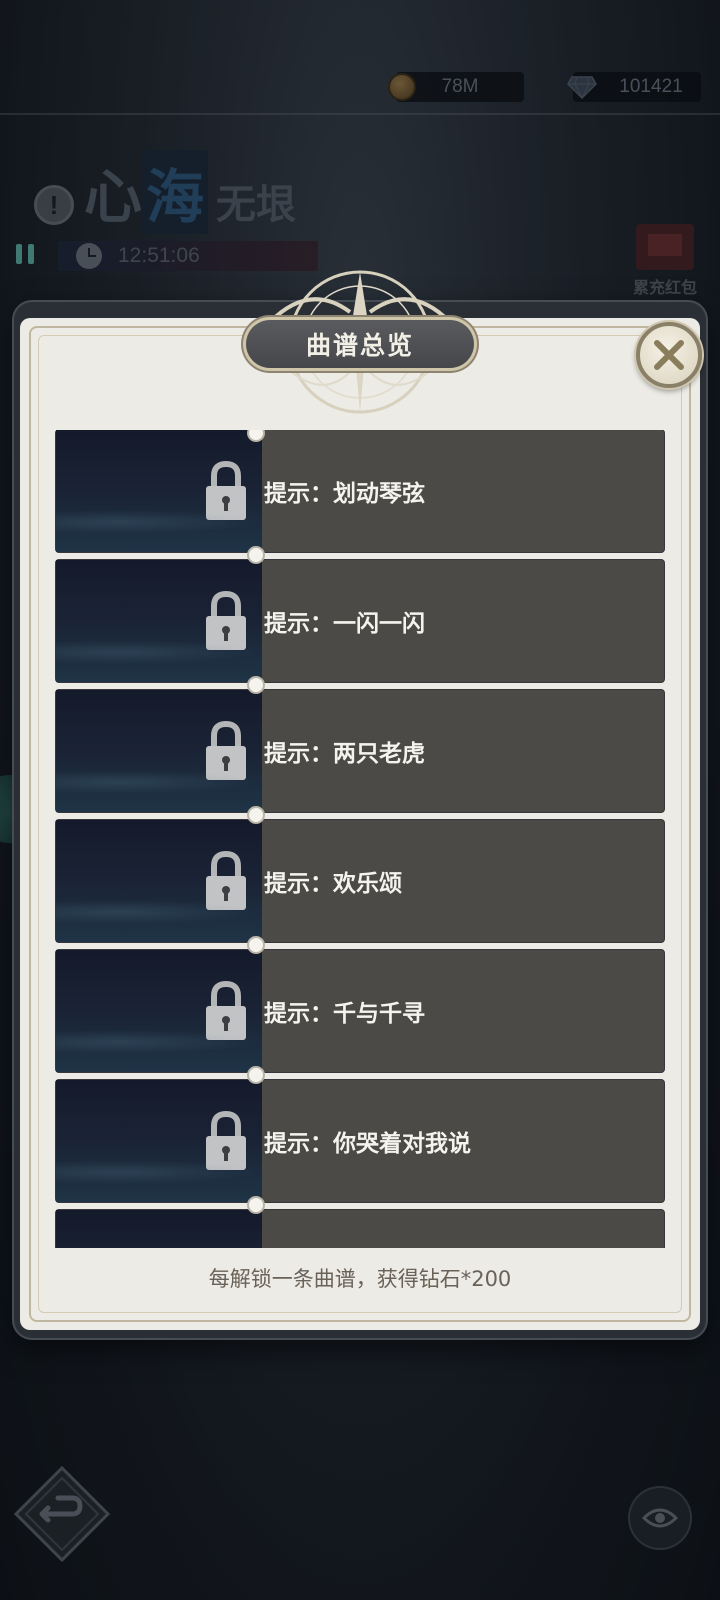 The height and width of the screenshot is (1600, 720). I want to click on list-item, so click(360, 1229).